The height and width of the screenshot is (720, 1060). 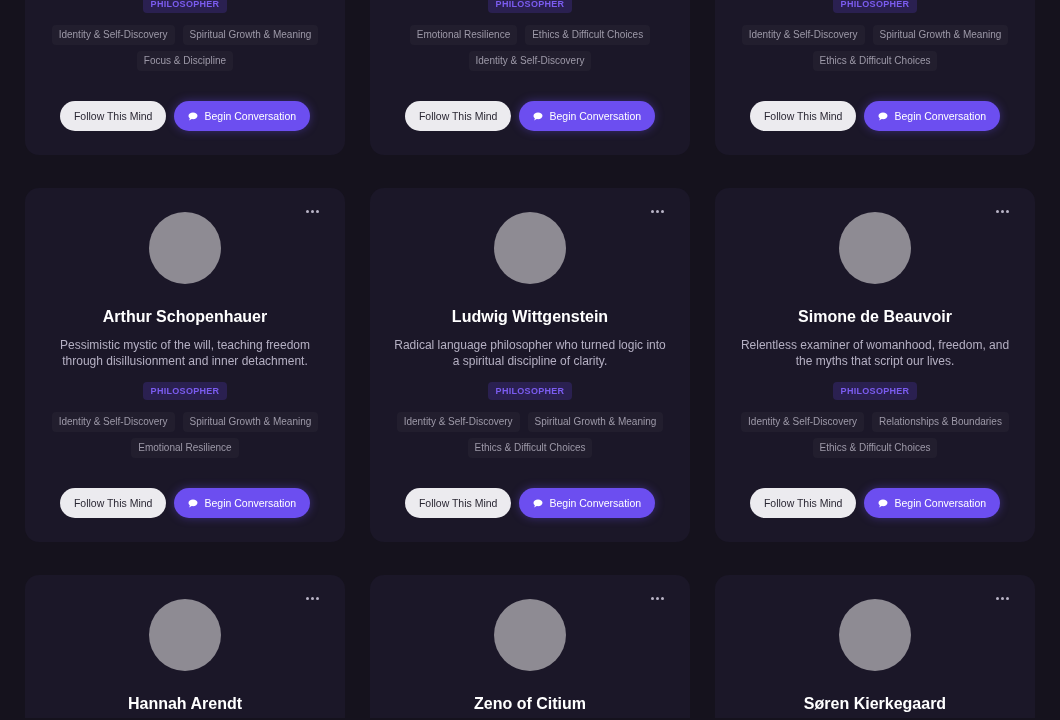 I want to click on profile-description: Relentless examiner of womanhood, freedom, and the myths that script our lives., so click(x=875, y=353).